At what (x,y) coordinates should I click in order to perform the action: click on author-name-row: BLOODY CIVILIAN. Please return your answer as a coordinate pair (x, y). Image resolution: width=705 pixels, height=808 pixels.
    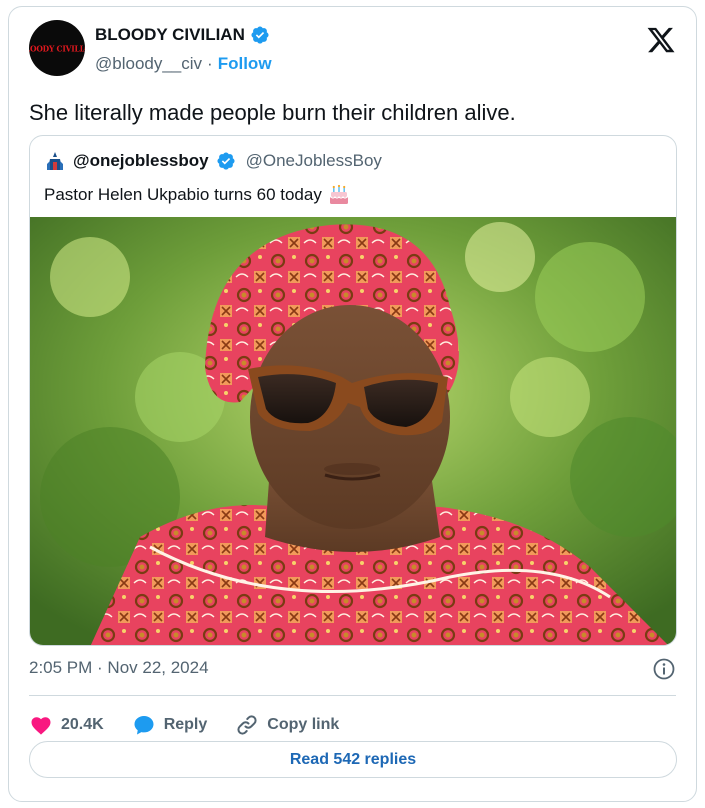
    Looking at the image, I should click on (182, 35).